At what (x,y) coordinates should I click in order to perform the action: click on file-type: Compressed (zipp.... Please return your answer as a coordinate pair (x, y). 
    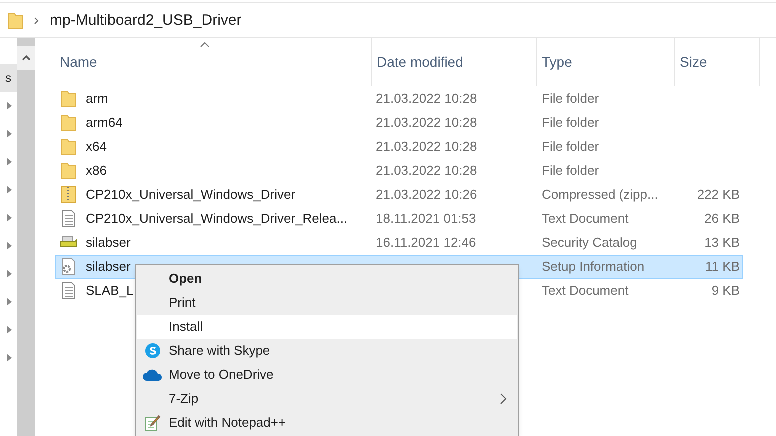
    Looking at the image, I should click on (600, 194).